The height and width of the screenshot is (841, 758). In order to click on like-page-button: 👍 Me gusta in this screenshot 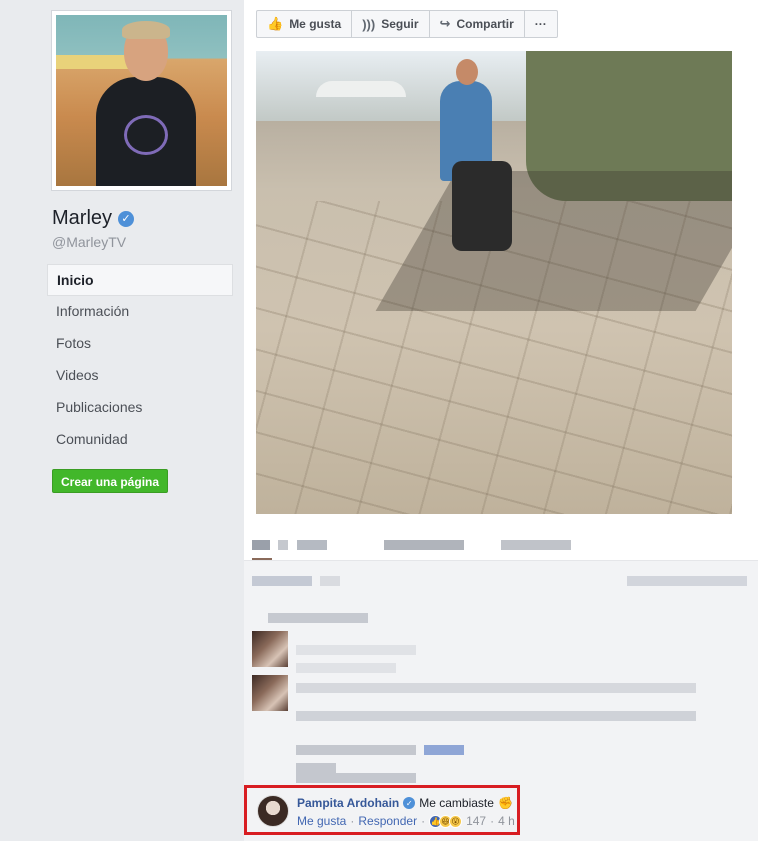, I will do `click(305, 24)`.